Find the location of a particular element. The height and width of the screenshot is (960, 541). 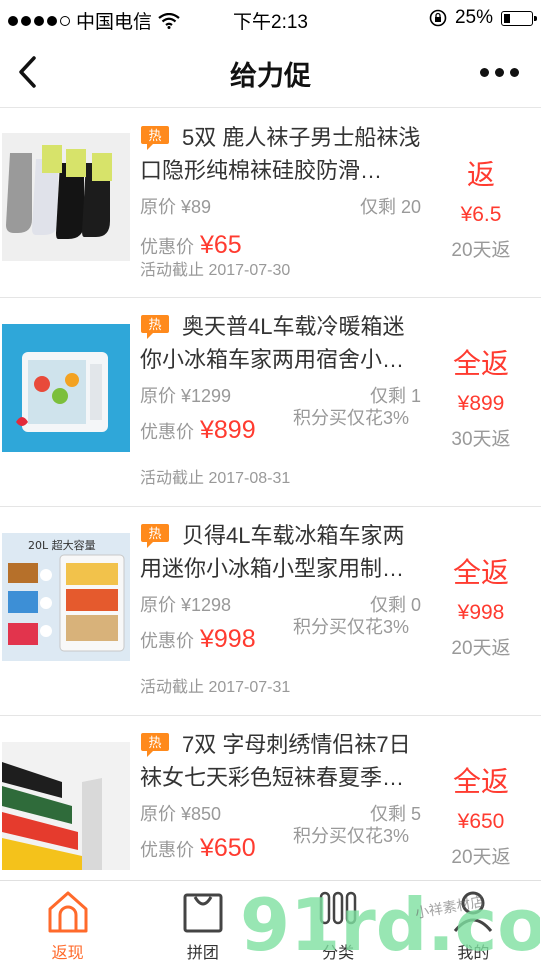

promo-price: ¥65 is located at coordinates (221, 245).